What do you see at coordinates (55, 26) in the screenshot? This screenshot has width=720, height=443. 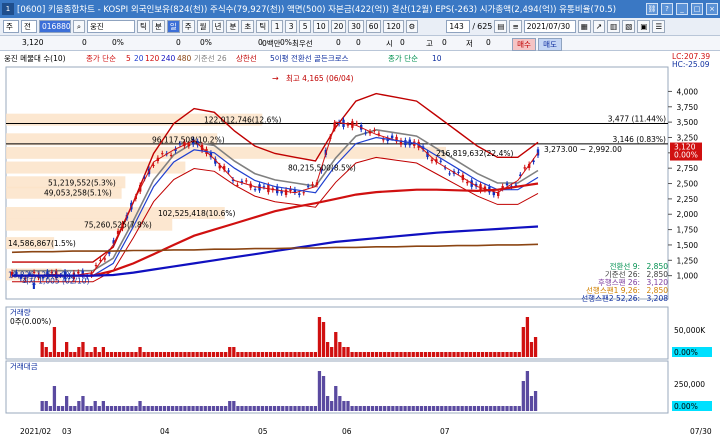 I see `stock-code-input: 016880` at bounding box center [55, 26].